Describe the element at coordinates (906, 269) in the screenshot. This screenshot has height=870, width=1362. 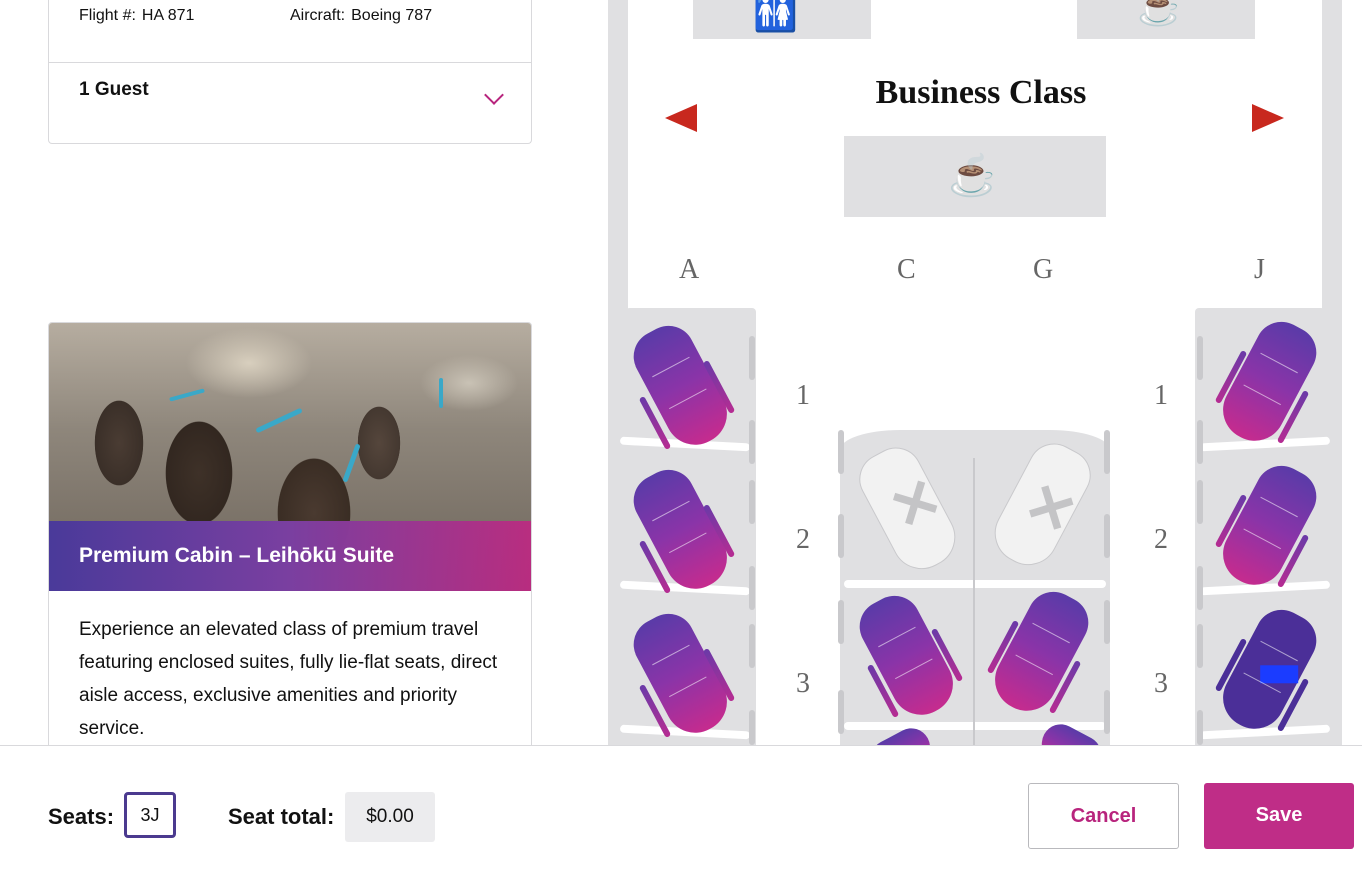
I see `column-label-c: C` at that location.